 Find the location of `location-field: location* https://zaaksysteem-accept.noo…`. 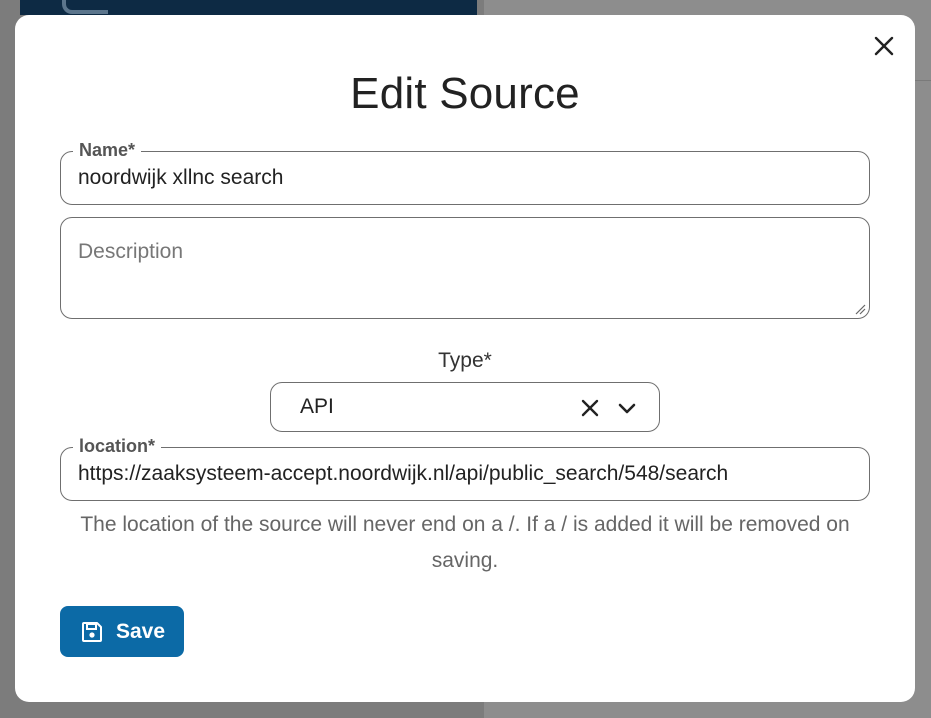

location-field: location* https://zaaksysteem-accept.noo… is located at coordinates (465, 468).